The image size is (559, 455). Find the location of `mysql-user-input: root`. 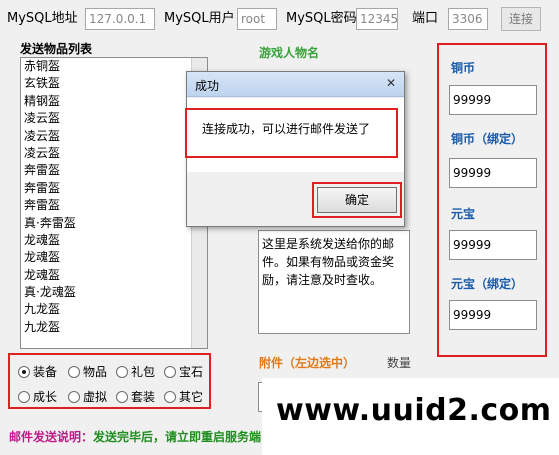

mysql-user-input: root is located at coordinates (257, 19).